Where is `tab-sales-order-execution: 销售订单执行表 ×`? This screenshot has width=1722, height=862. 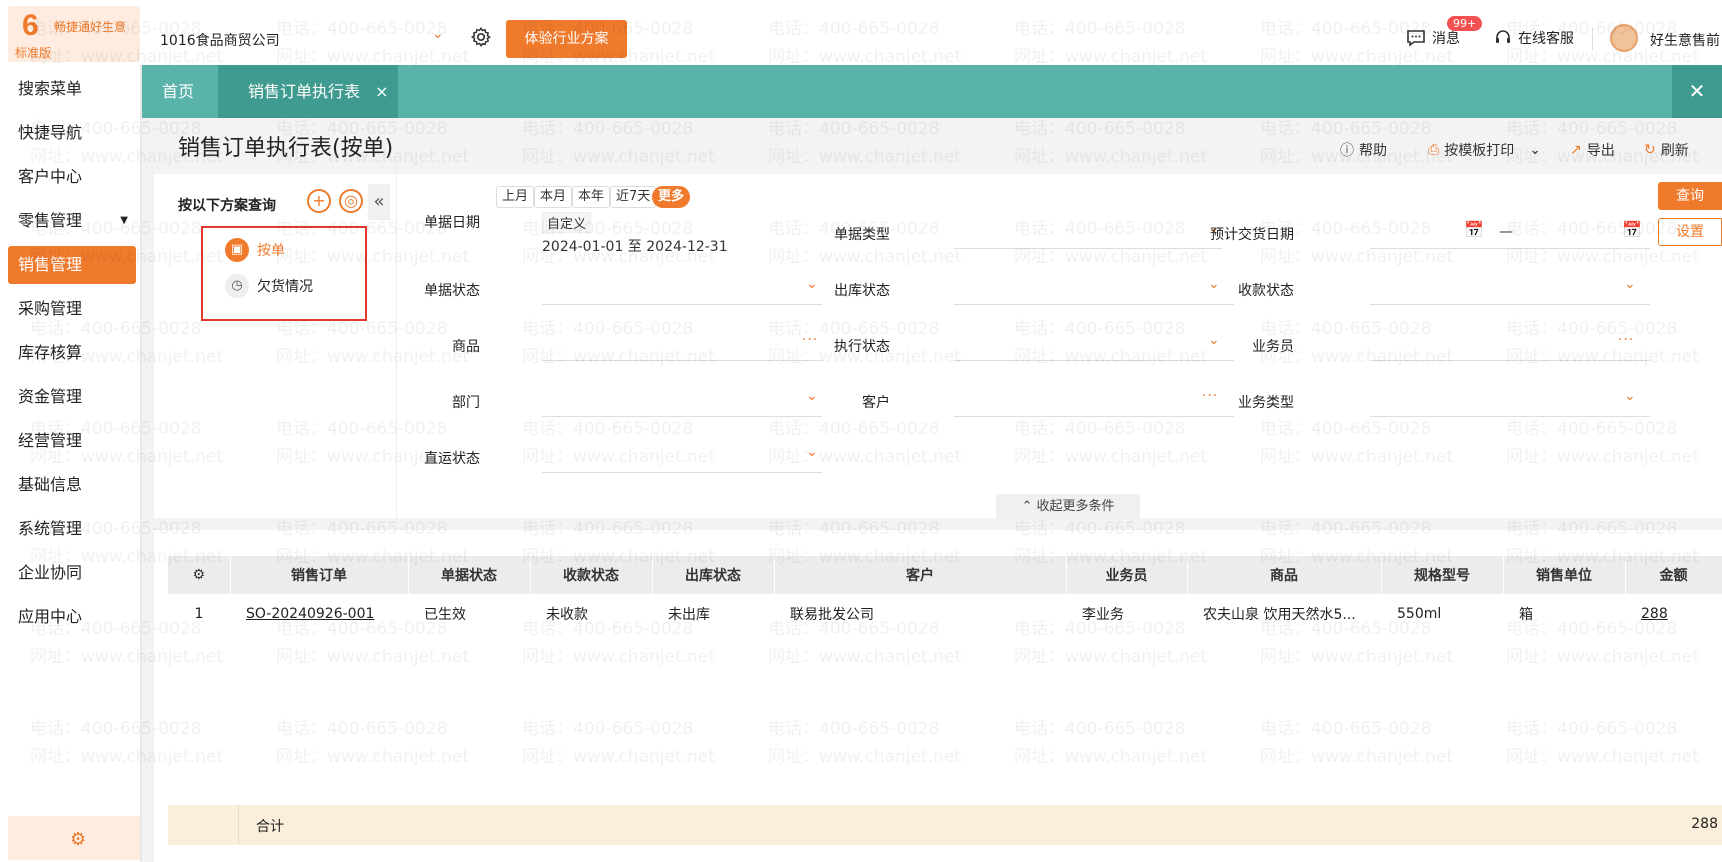 tab-sales-order-execution: 销售订单执行表 × is located at coordinates (308, 91).